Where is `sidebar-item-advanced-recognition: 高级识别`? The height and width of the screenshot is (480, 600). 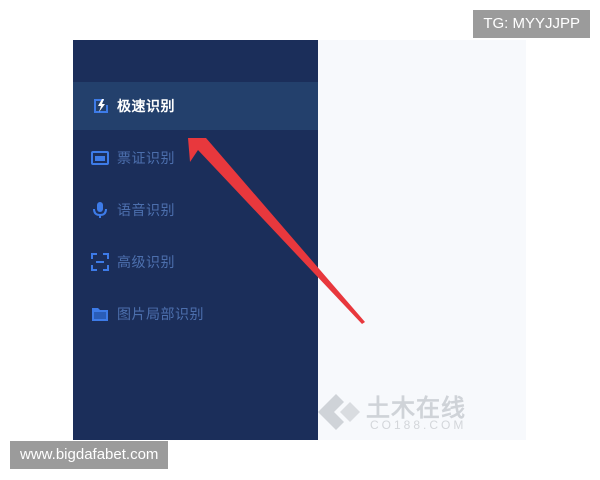
sidebar-item-advanced-recognition: 高级识别 is located at coordinates (195, 262).